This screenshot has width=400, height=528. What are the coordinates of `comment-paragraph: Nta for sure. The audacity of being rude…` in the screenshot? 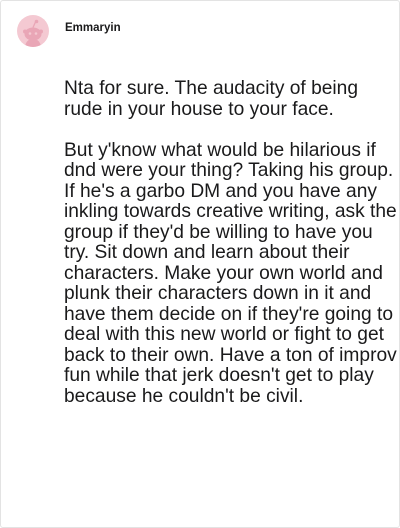 It's located at (211, 99).